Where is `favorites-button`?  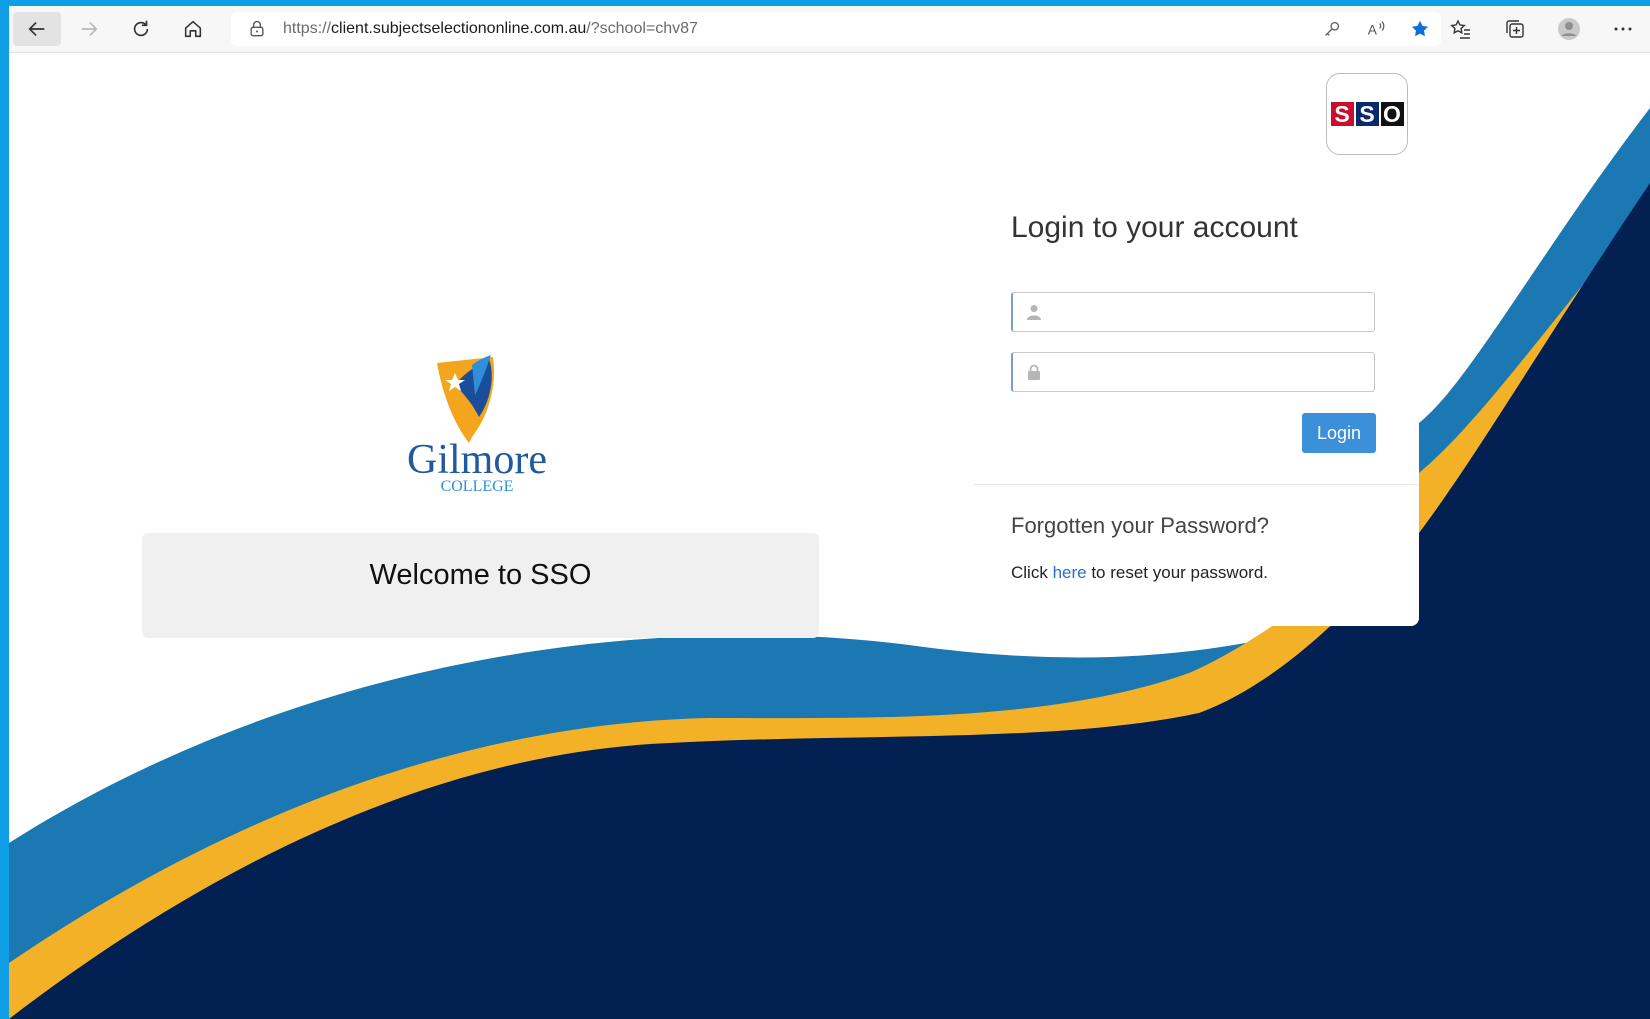 favorites-button is located at coordinates (1461, 29).